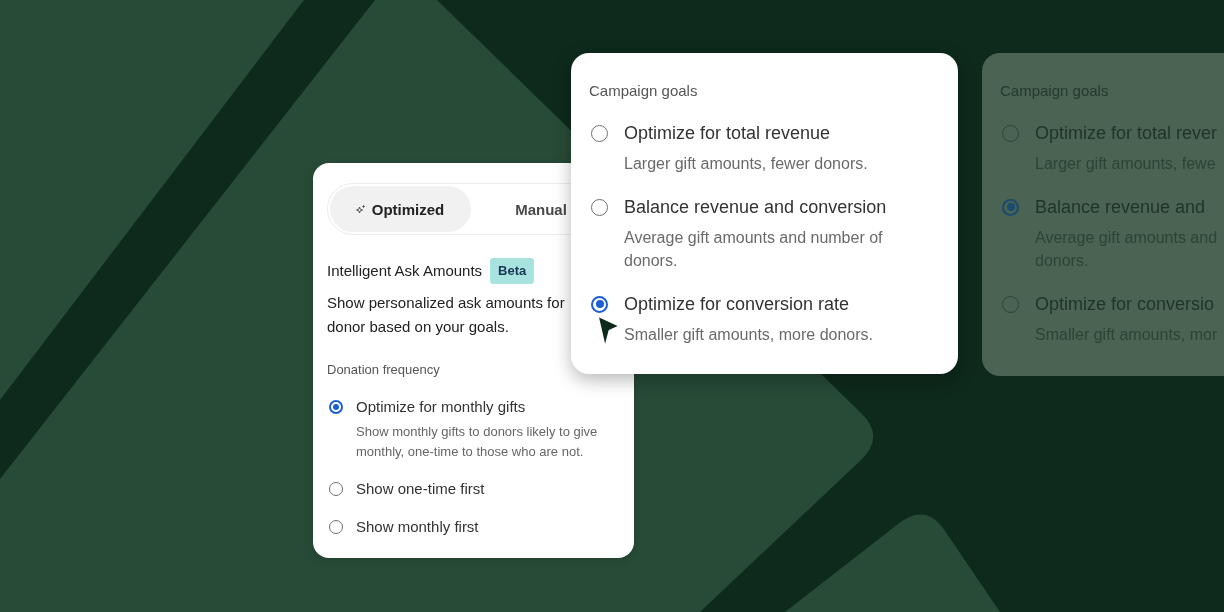 This screenshot has height=612, width=1224. Describe the element at coordinates (405, 271) in the screenshot. I see `feature-title: Intelligent Ask Amounts` at that location.